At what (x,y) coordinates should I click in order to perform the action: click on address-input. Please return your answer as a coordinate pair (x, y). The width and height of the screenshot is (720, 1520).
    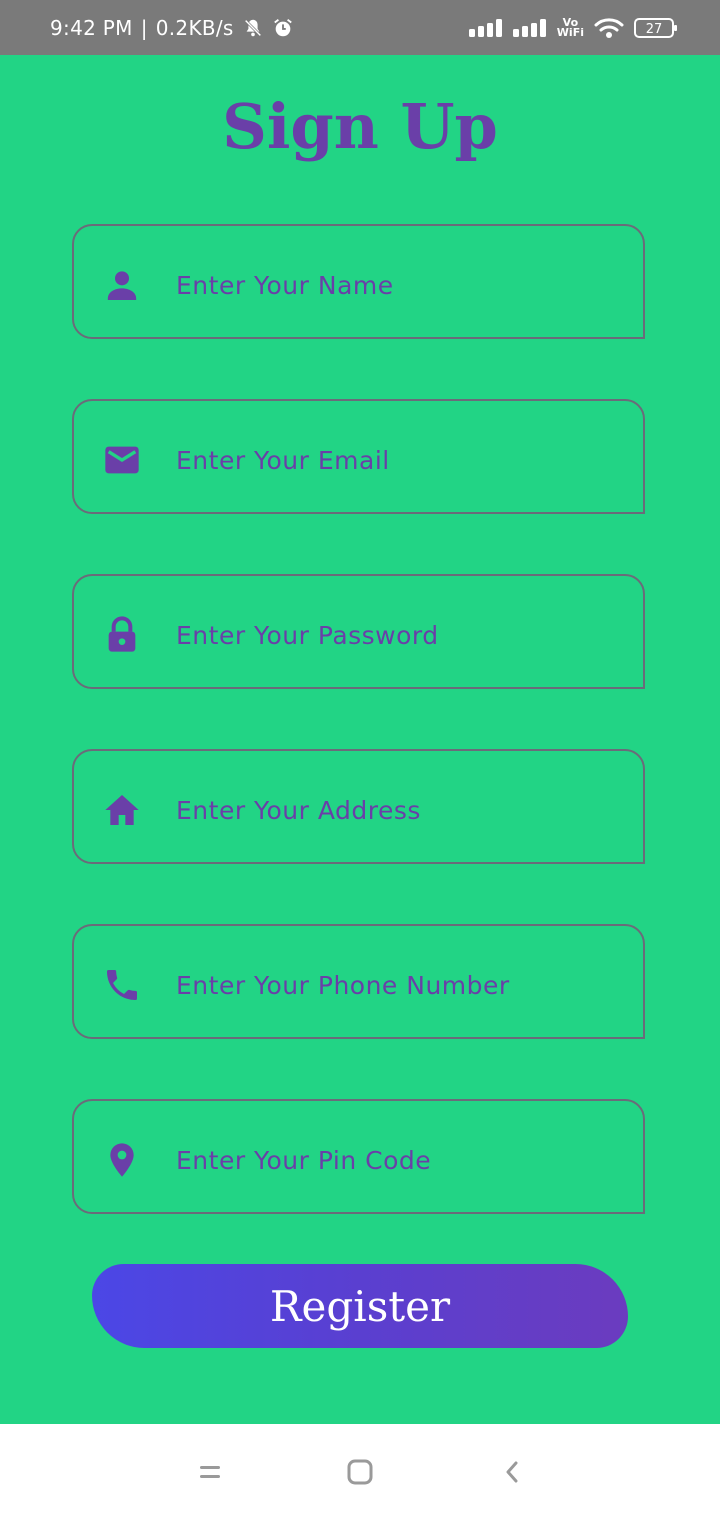
    Looking at the image, I should click on (396, 810).